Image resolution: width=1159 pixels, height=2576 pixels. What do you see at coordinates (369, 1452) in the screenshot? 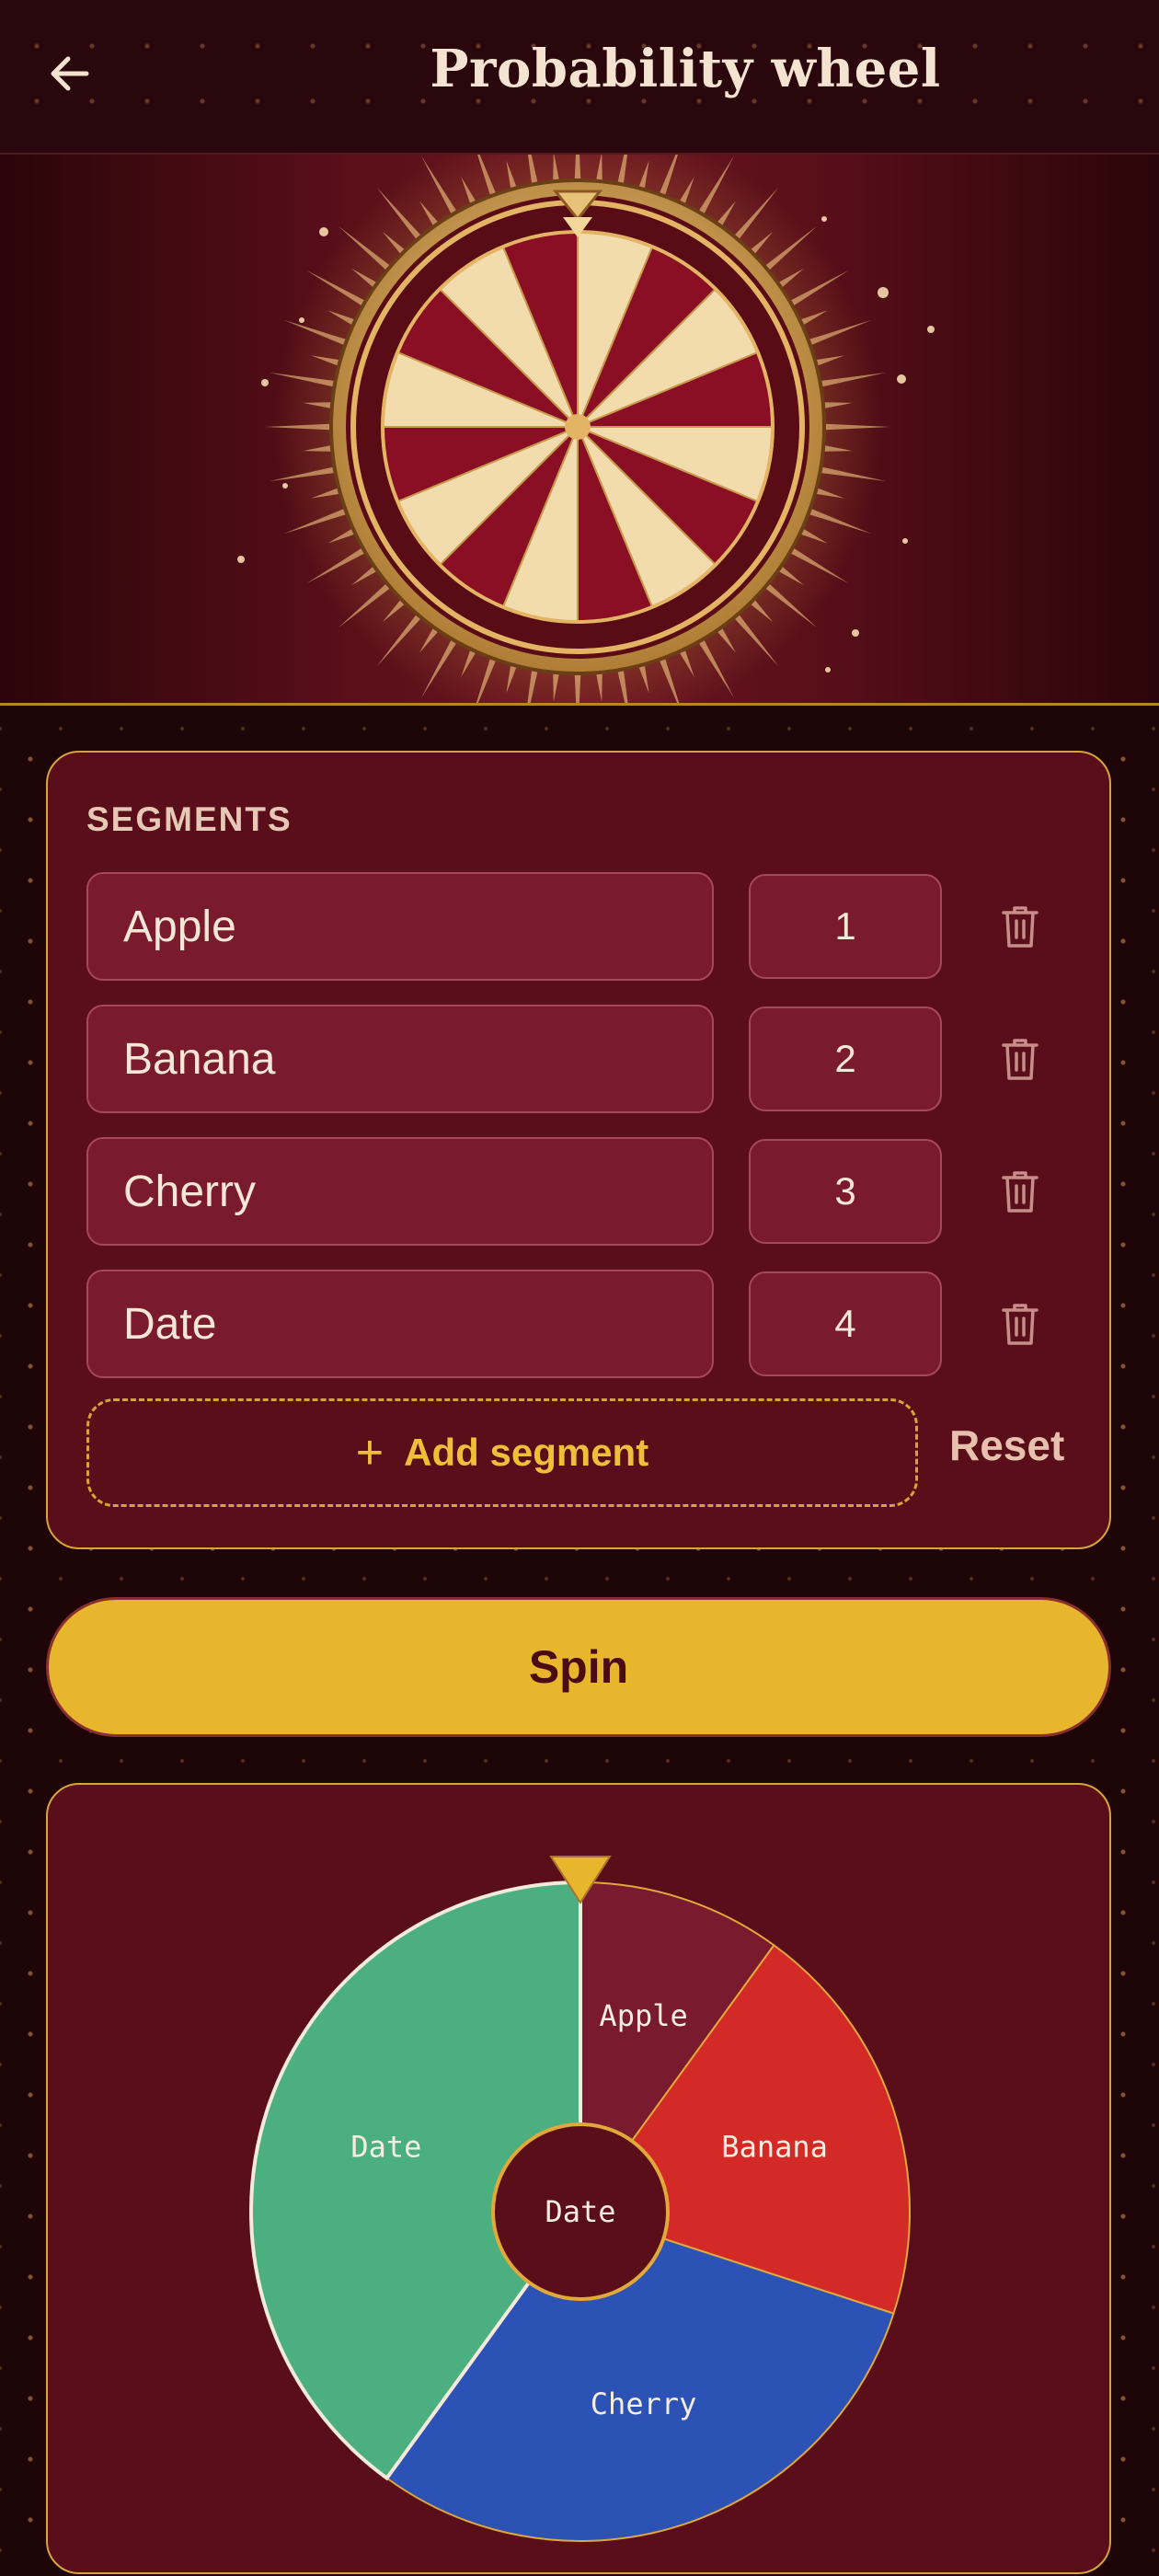
I see `plus-icon: +` at bounding box center [369, 1452].